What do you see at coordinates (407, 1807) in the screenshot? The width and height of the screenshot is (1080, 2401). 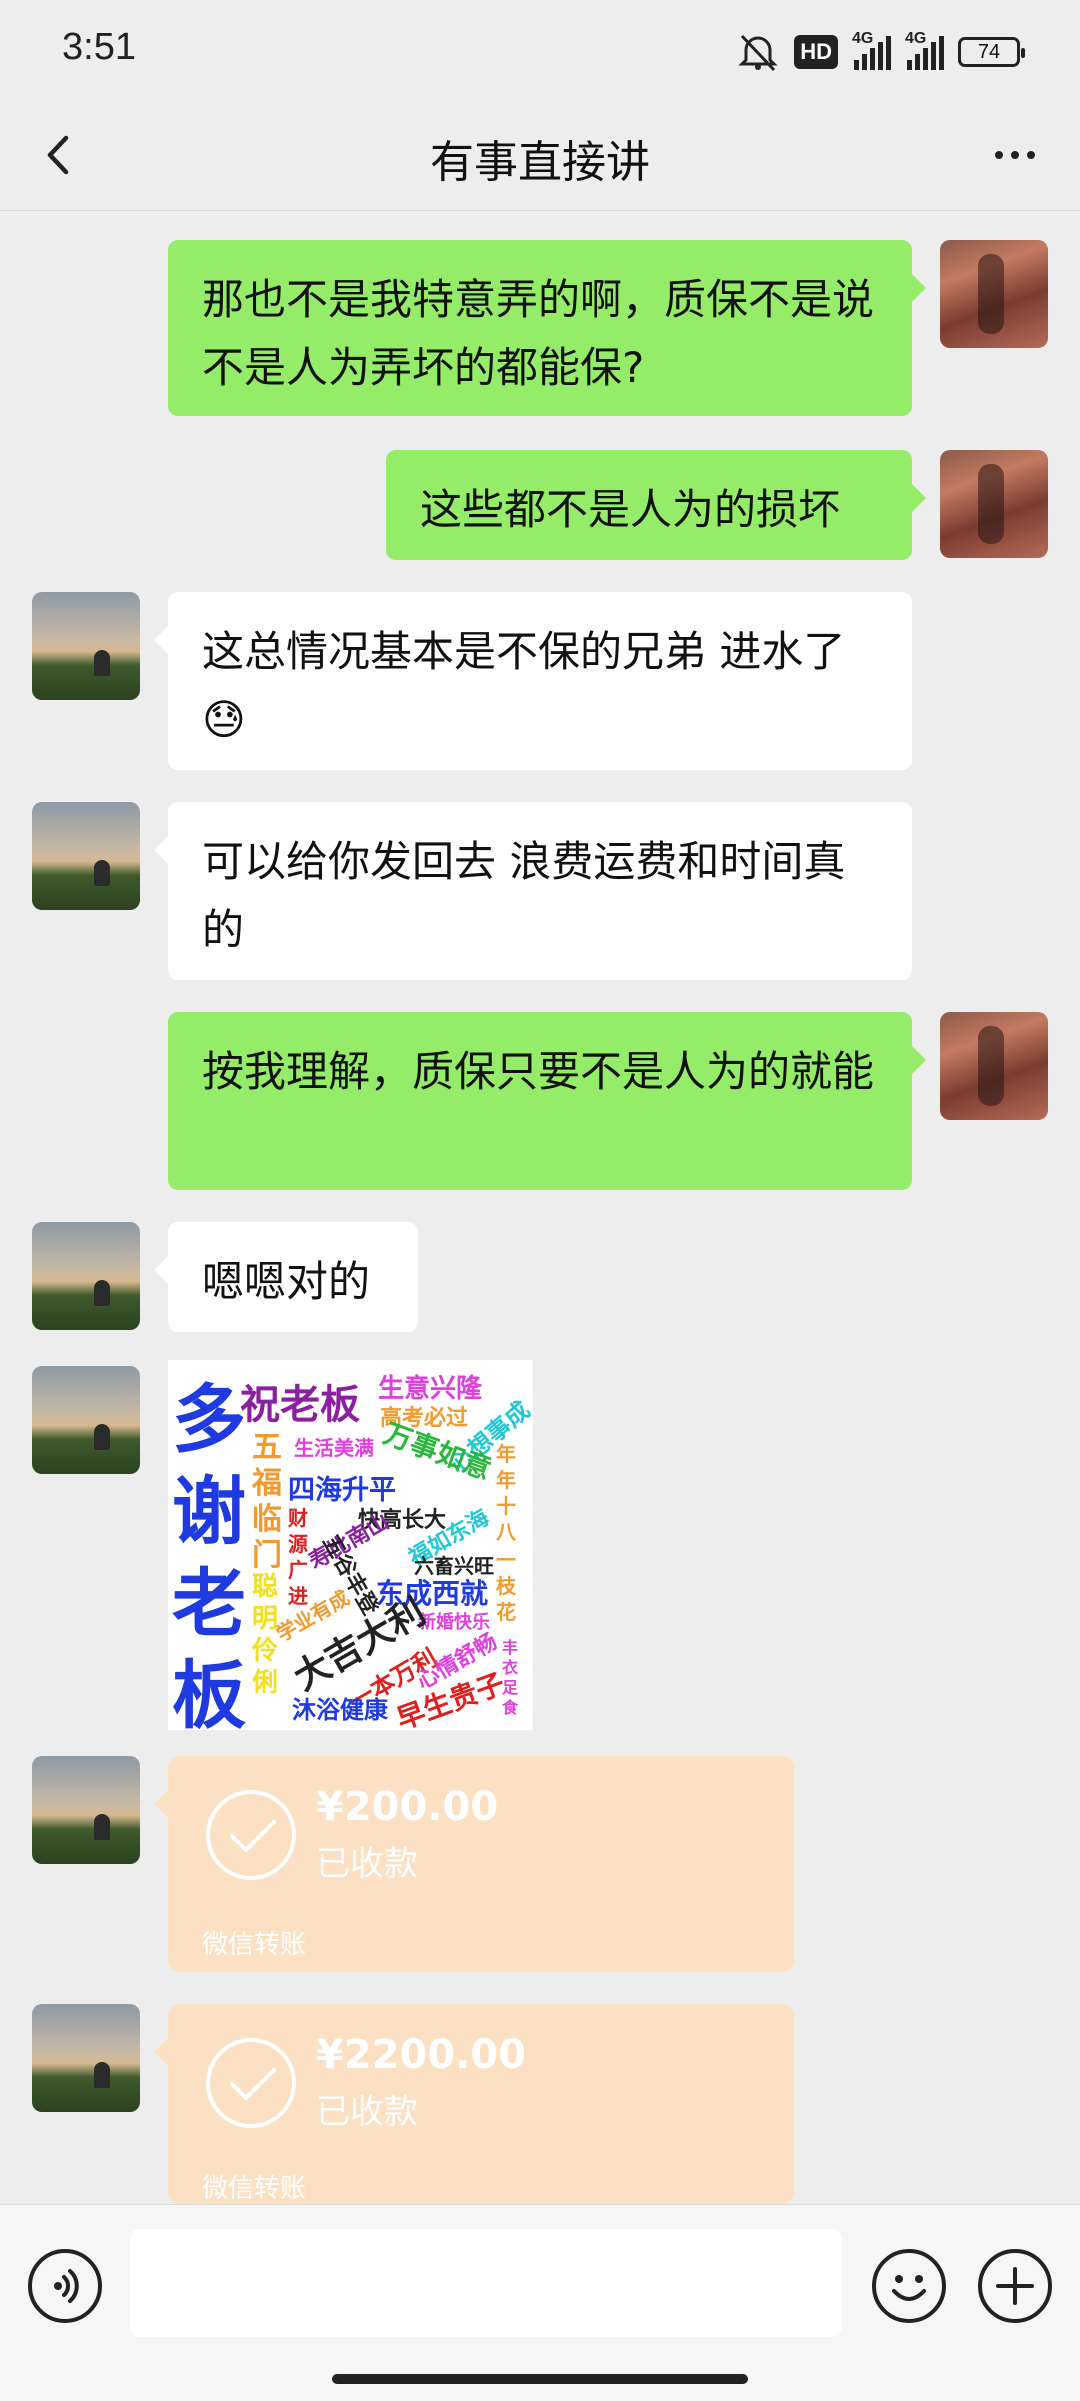 I see `transfer-amount: ¥200.00` at bounding box center [407, 1807].